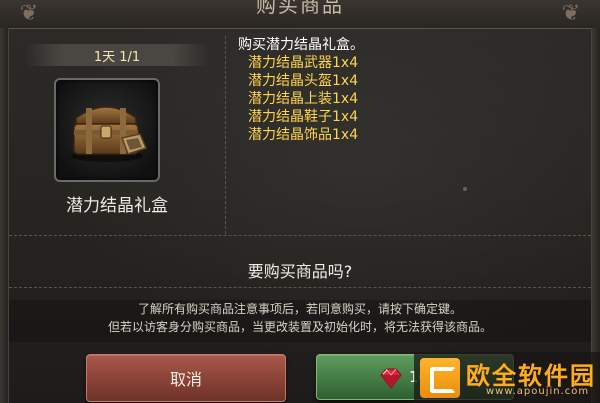 Image resolution: width=600 pixels, height=403 pixels. I want to click on cancel-button: 取消, so click(186, 378).